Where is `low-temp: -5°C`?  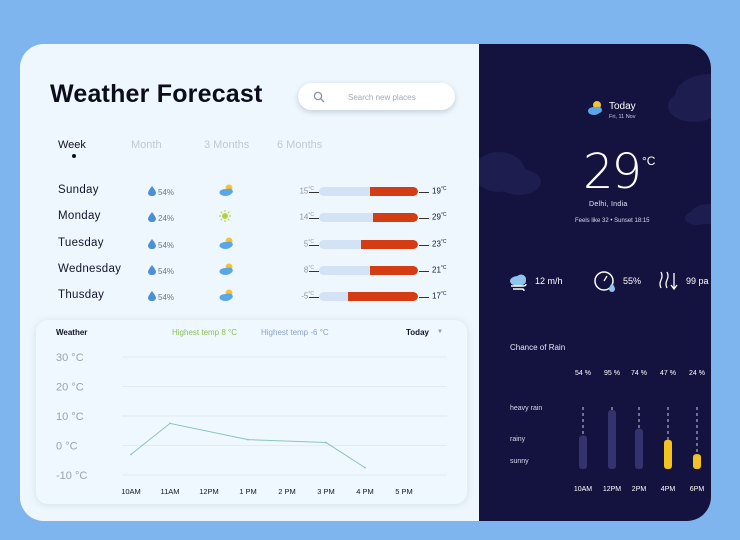
low-temp: -5°C is located at coordinates (300, 296).